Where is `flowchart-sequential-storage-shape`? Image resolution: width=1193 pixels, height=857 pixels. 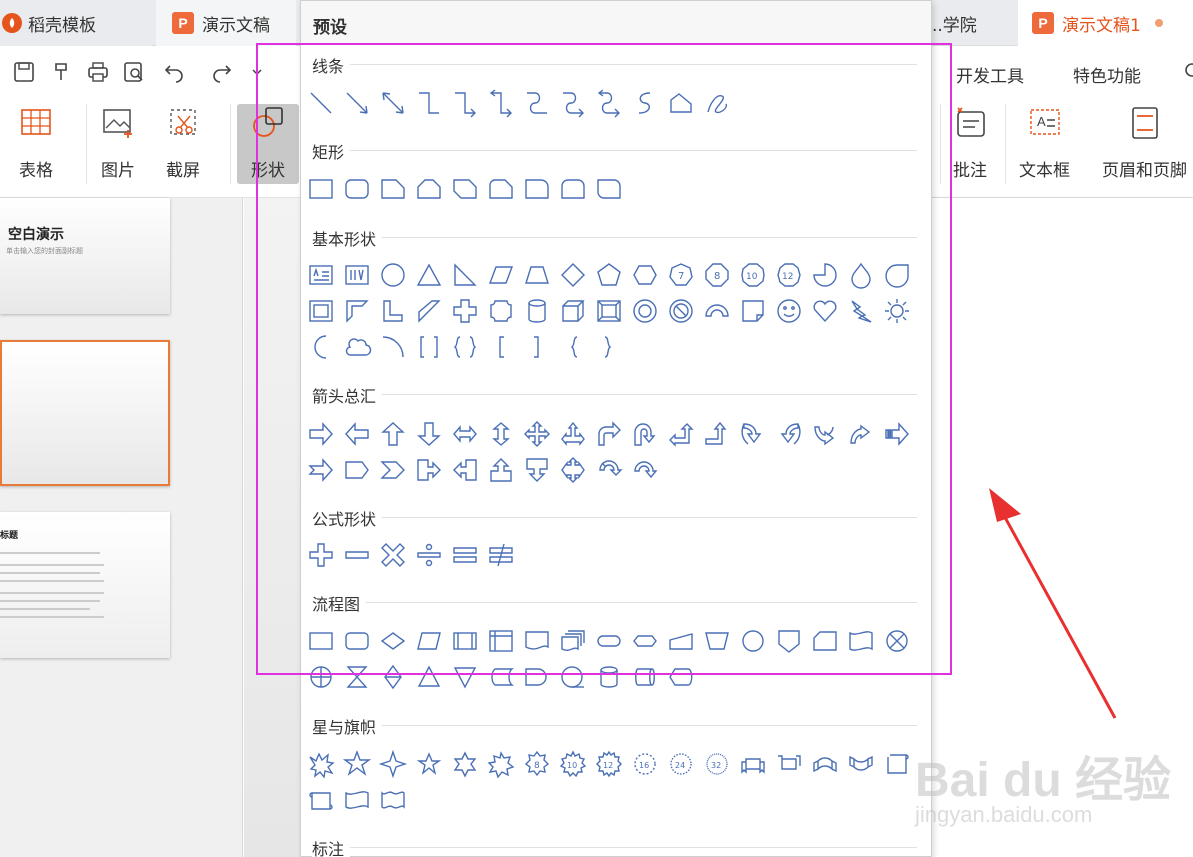
flowchart-sequential-storage-shape is located at coordinates (573, 677).